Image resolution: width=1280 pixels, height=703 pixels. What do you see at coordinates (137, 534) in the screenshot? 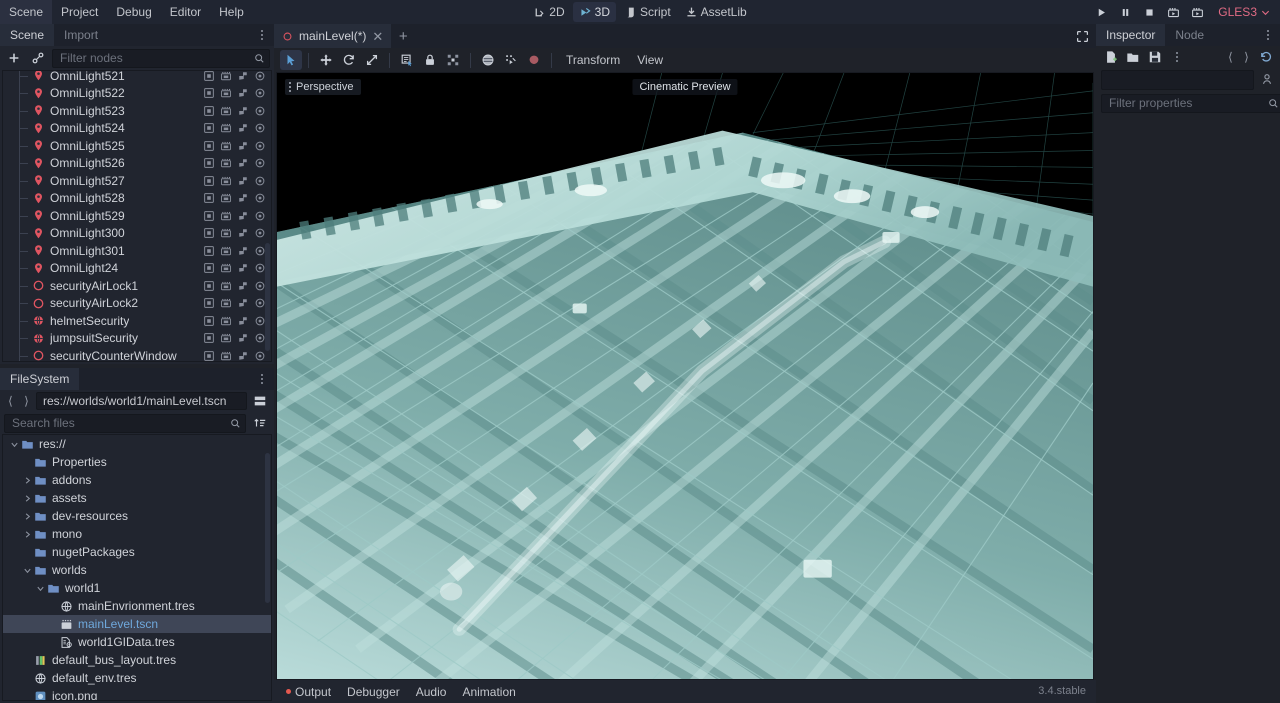
I see `filesystem-item-mono: mono` at bounding box center [137, 534].